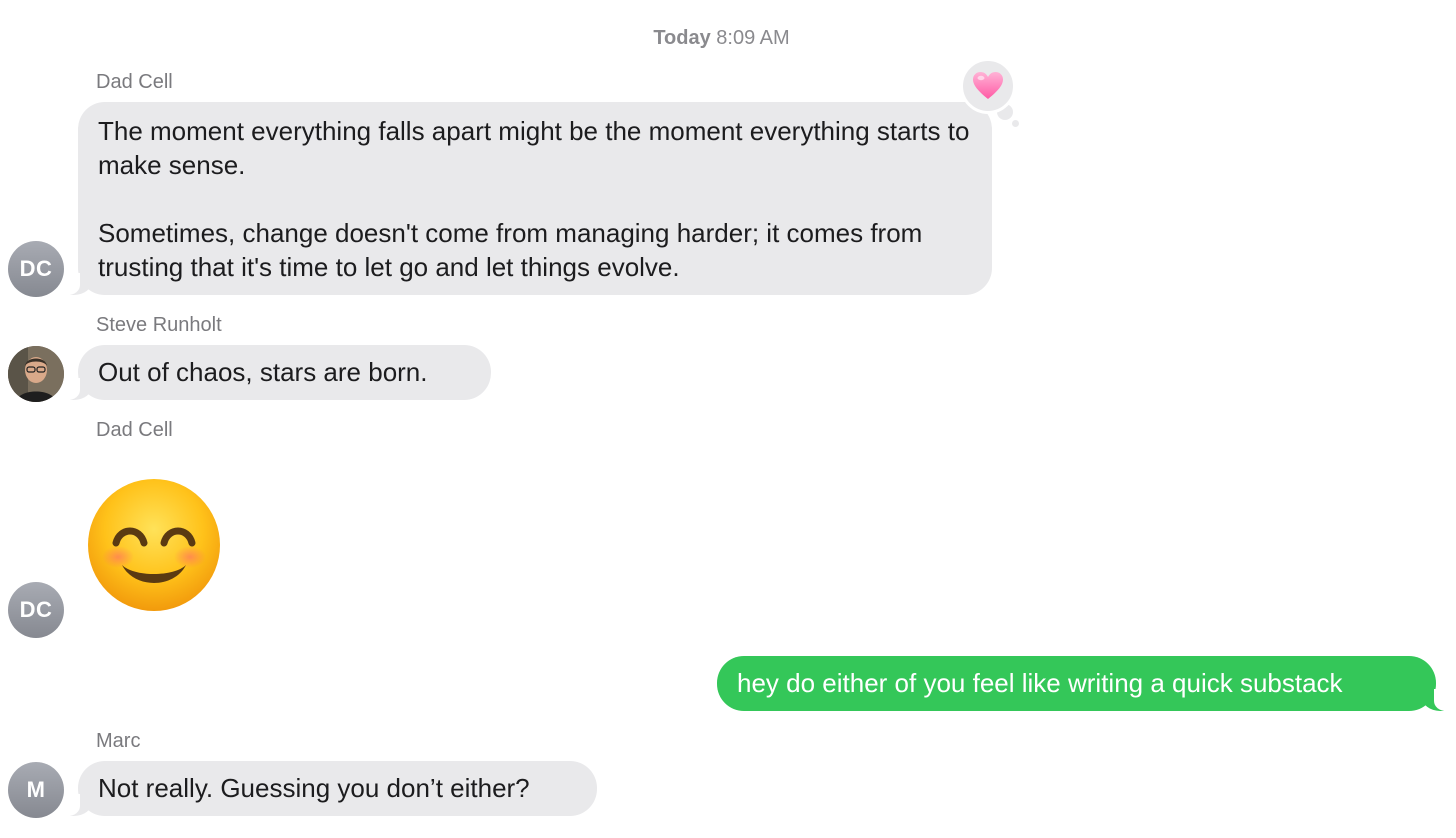 The image size is (1456, 838). Describe the element at coordinates (36, 790) in the screenshot. I see `avatar: M` at that location.